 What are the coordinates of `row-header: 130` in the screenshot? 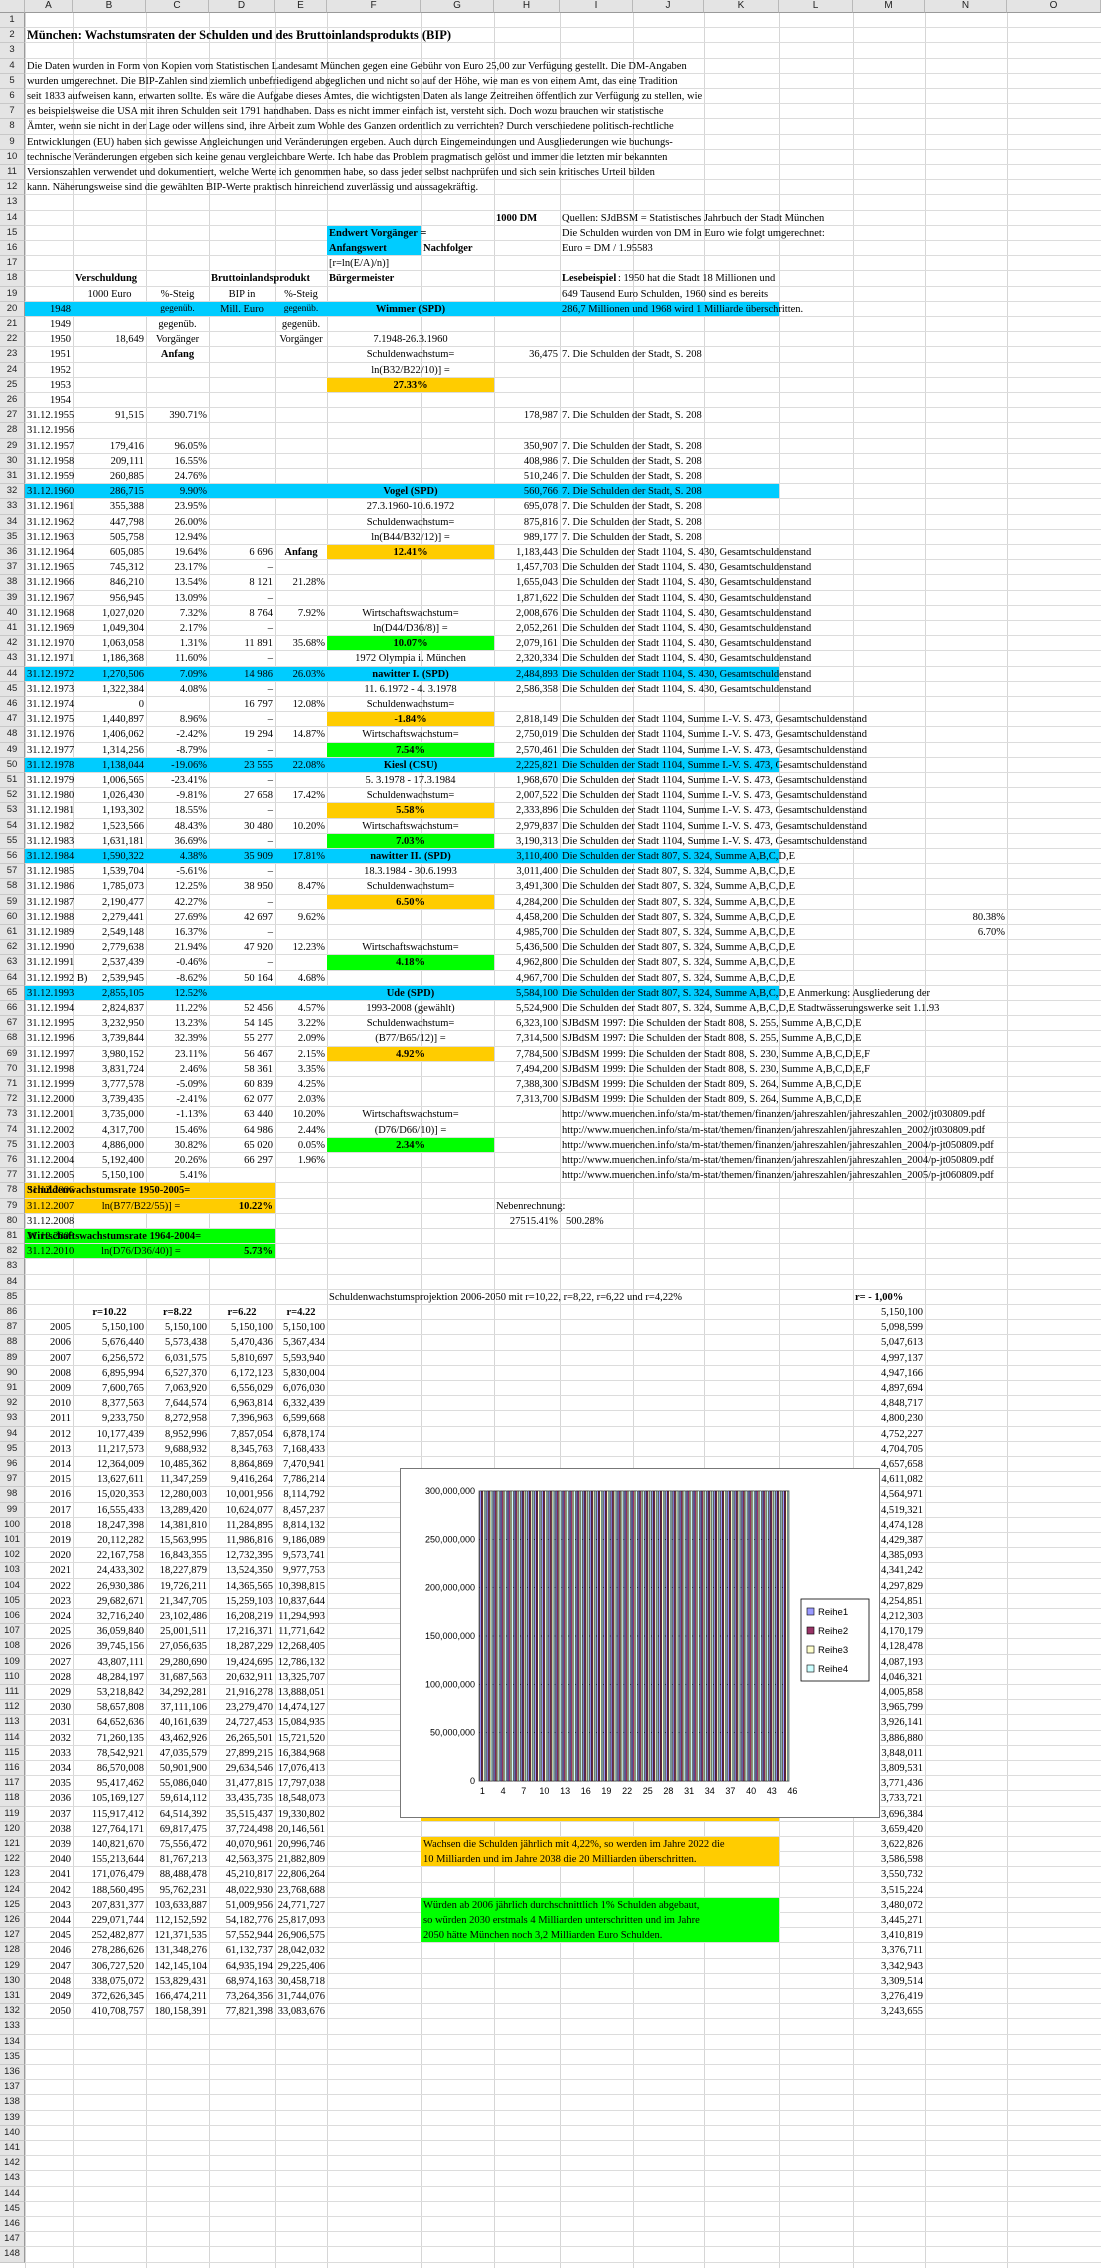 It's located at (12, 1981).